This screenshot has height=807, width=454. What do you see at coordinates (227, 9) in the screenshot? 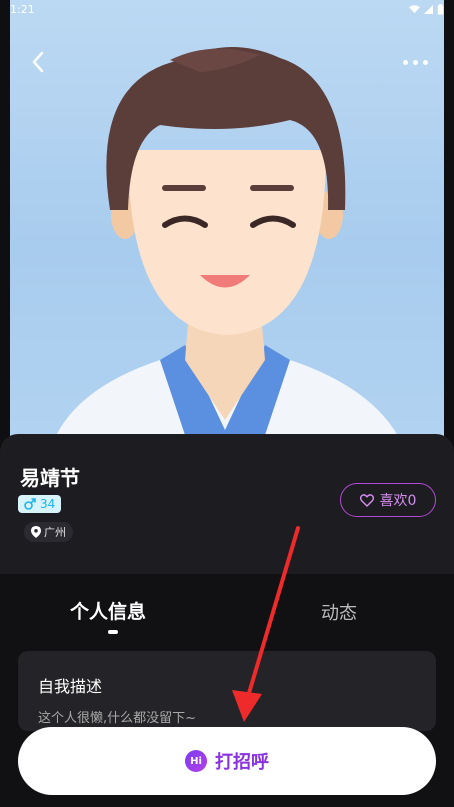
I see `status-bar: 1:21` at bounding box center [227, 9].